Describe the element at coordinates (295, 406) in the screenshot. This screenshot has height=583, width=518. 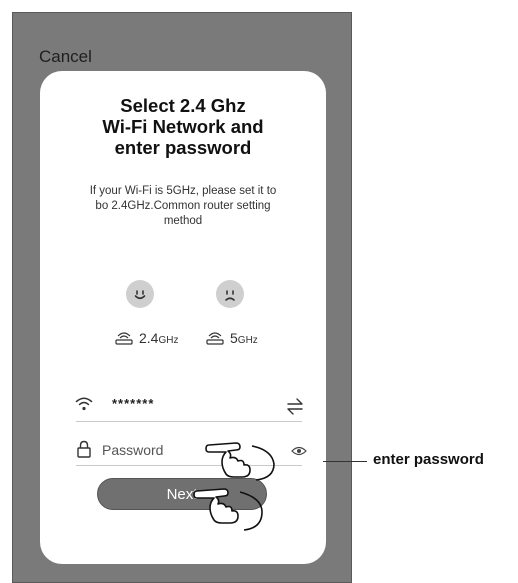
I see `switch-network-icon` at that location.